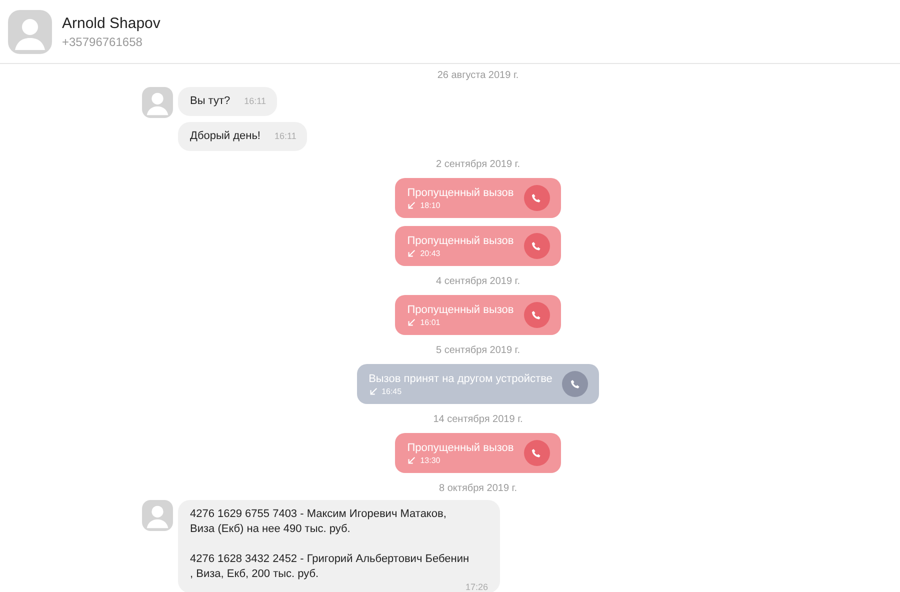 The width and height of the screenshot is (900, 592). What do you see at coordinates (478, 164) in the screenshot?
I see `date-label: 2 сентября 2019 г.` at bounding box center [478, 164].